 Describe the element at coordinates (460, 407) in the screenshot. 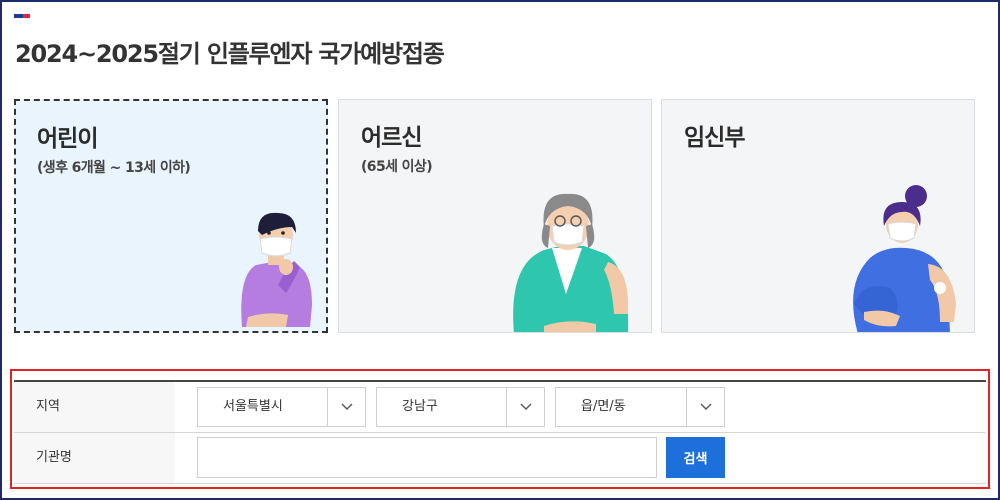

I see `district-select: 강남구` at that location.